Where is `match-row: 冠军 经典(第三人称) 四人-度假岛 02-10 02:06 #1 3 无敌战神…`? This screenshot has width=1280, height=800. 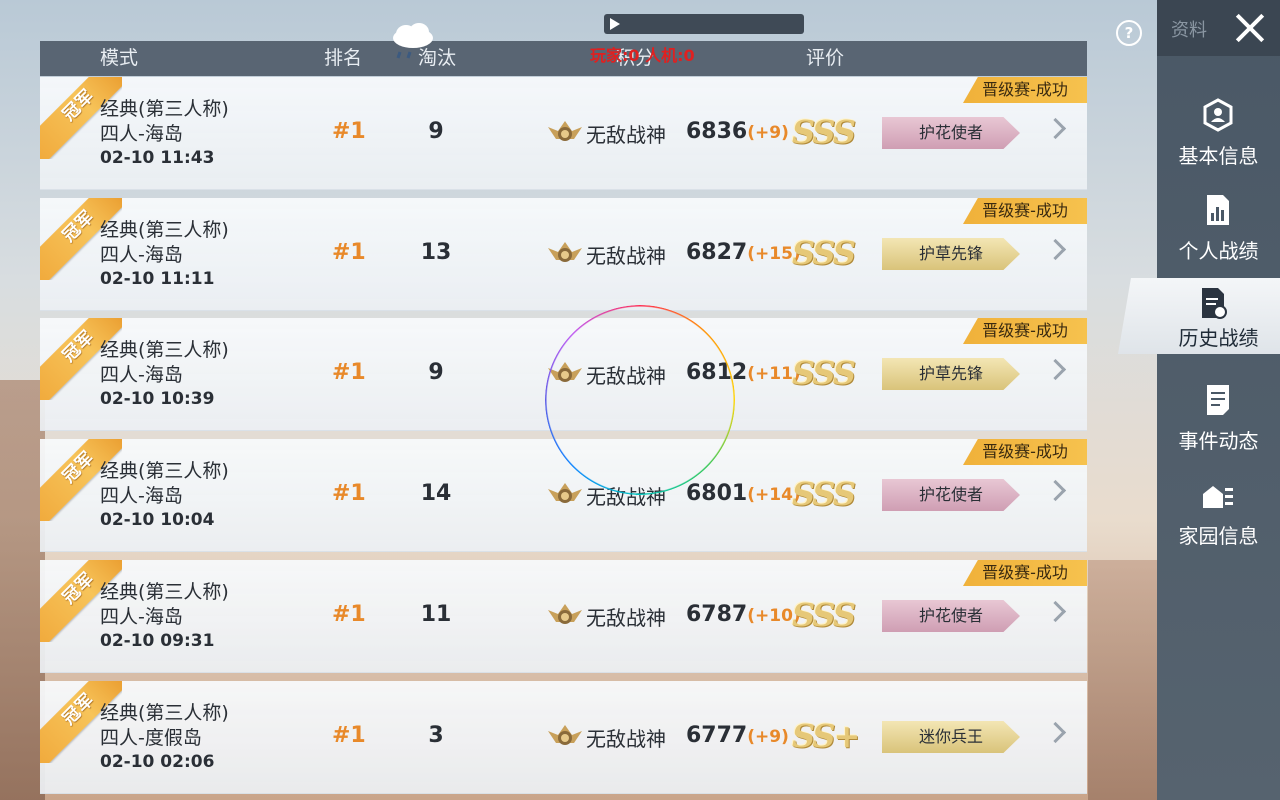
match-row: 冠军 经典(第三人称) 四人-度假岛 02-10 02:06 #1 3 无敌战神… is located at coordinates (563, 737).